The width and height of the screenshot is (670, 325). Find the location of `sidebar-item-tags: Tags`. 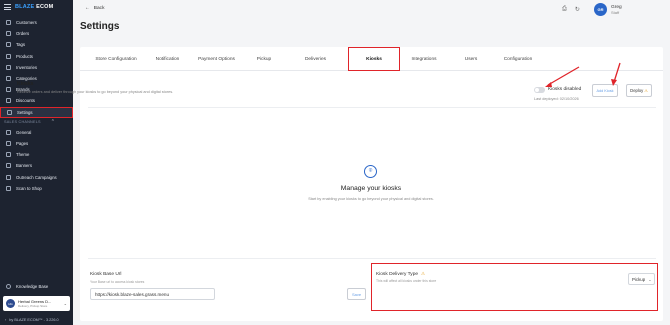

sidebar-item-tags: Tags is located at coordinates (36, 44).